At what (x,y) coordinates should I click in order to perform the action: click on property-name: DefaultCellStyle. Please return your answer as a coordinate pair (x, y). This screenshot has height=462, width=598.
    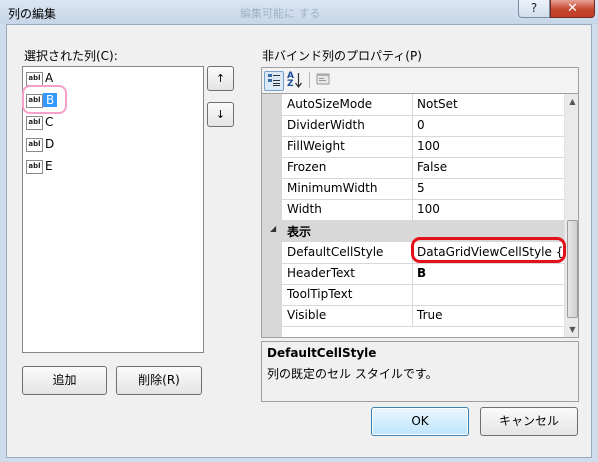
    Looking at the image, I should click on (335, 252).